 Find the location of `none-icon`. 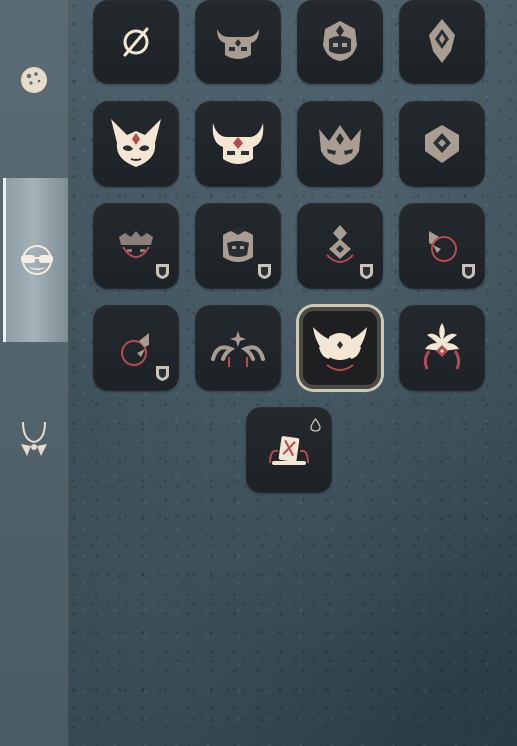

none-icon is located at coordinates (136, 42).